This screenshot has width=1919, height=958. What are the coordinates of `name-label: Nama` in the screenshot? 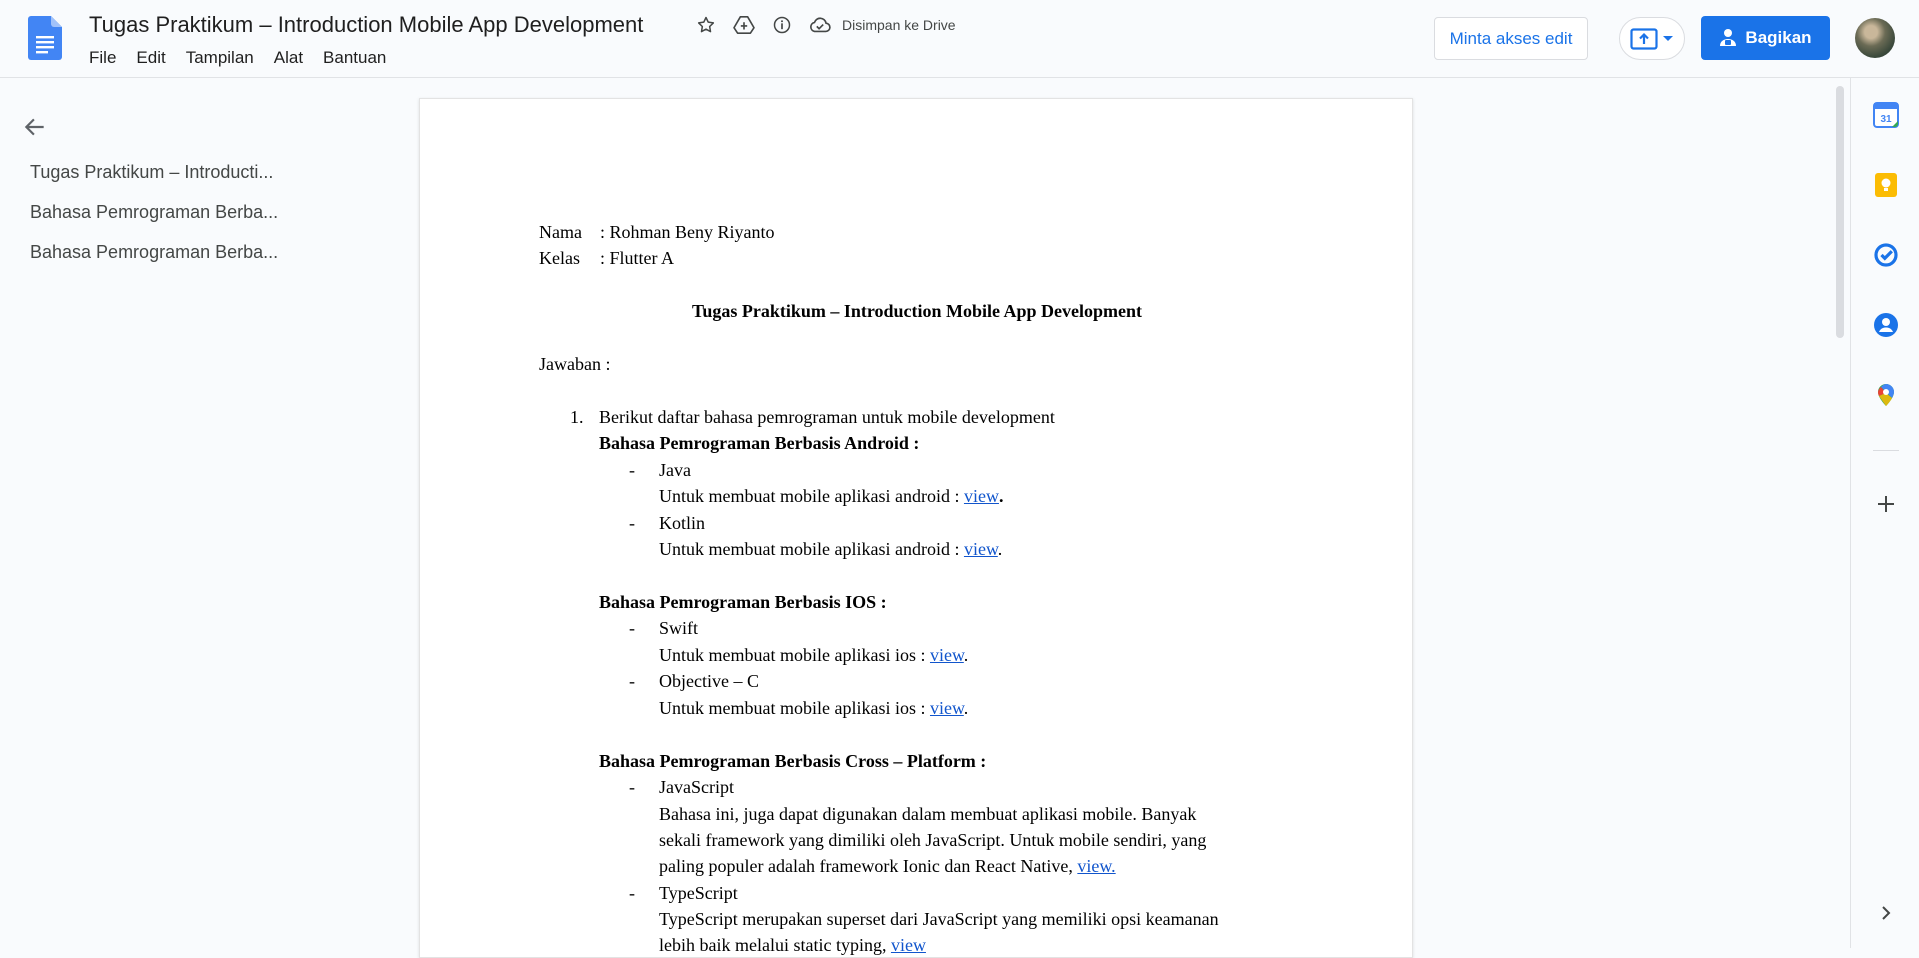 It's located at (560, 232).